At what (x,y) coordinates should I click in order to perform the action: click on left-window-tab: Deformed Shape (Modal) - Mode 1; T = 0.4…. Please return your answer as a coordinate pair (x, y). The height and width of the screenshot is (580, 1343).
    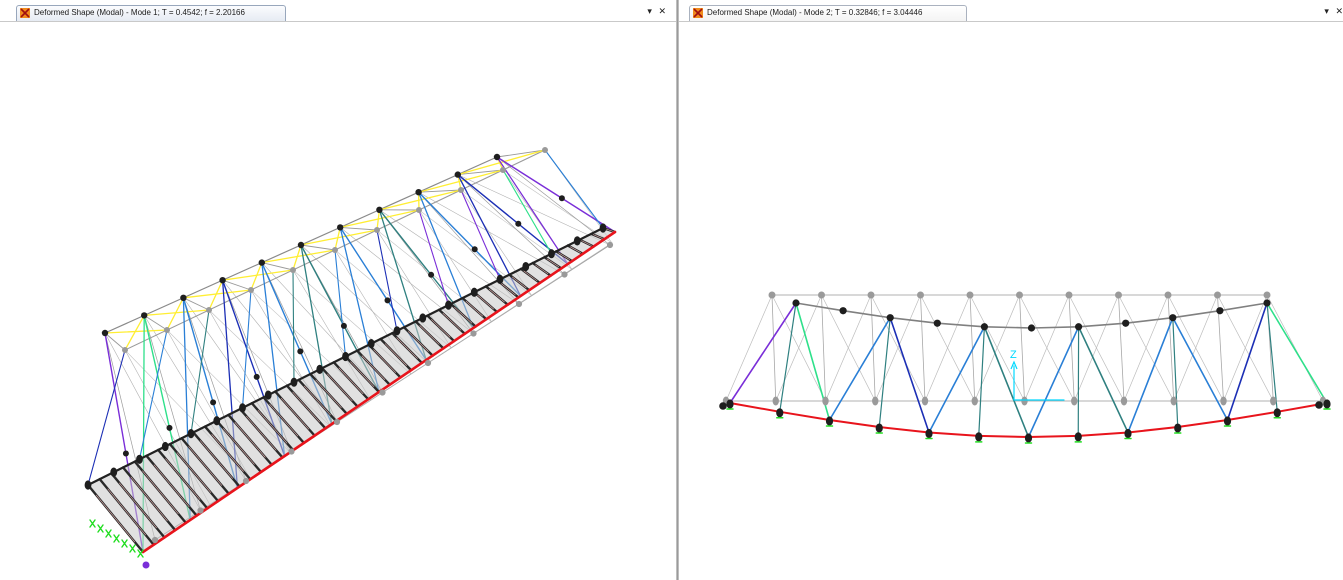
    Looking at the image, I should click on (151, 13).